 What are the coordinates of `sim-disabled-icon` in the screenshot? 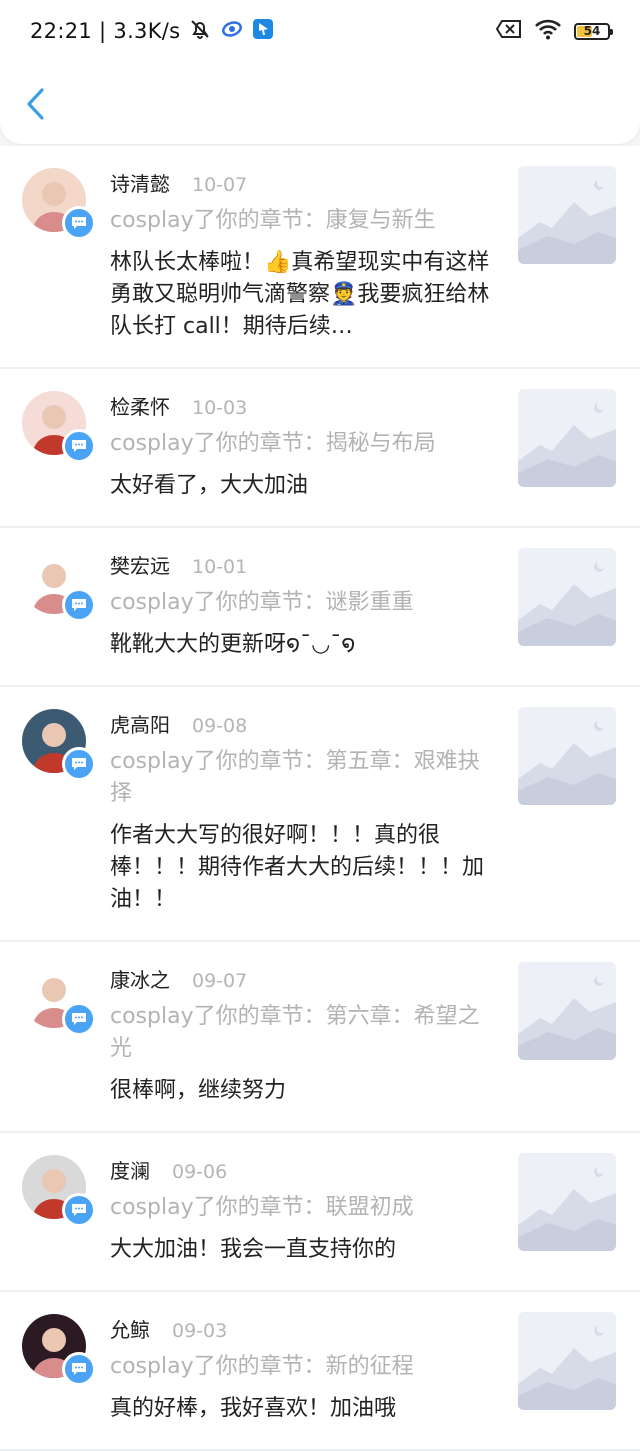 It's located at (508, 31).